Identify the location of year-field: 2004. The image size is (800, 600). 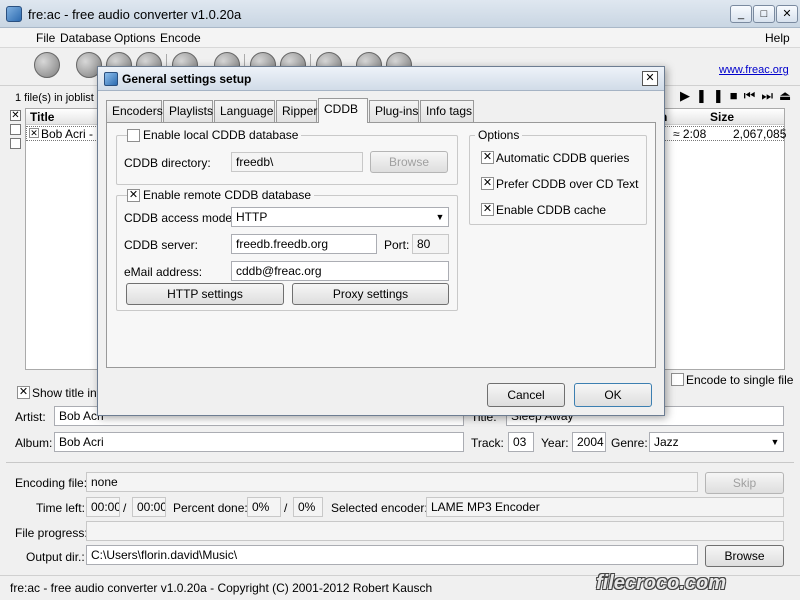
(589, 442).